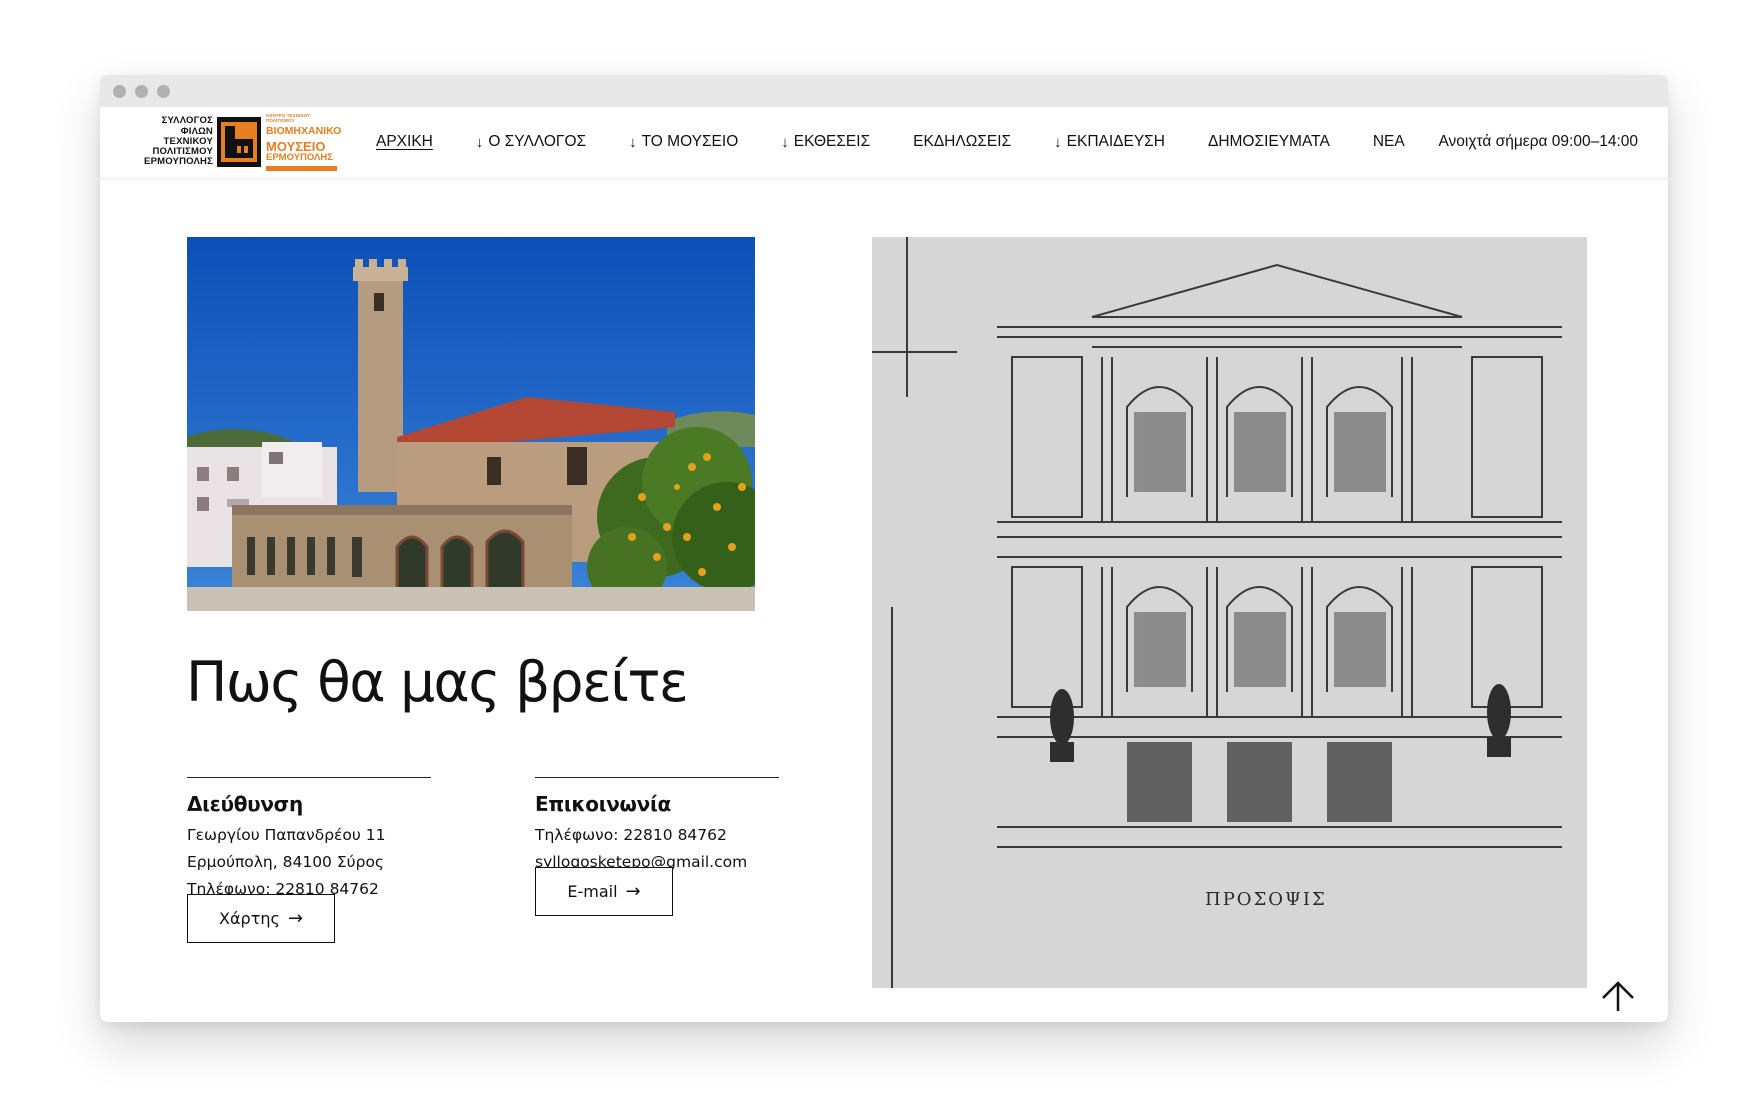 The image size is (1764, 1096). I want to click on open-hours-text: Ανοιχτά σήμερα 09:00–14:00, so click(1538, 141).